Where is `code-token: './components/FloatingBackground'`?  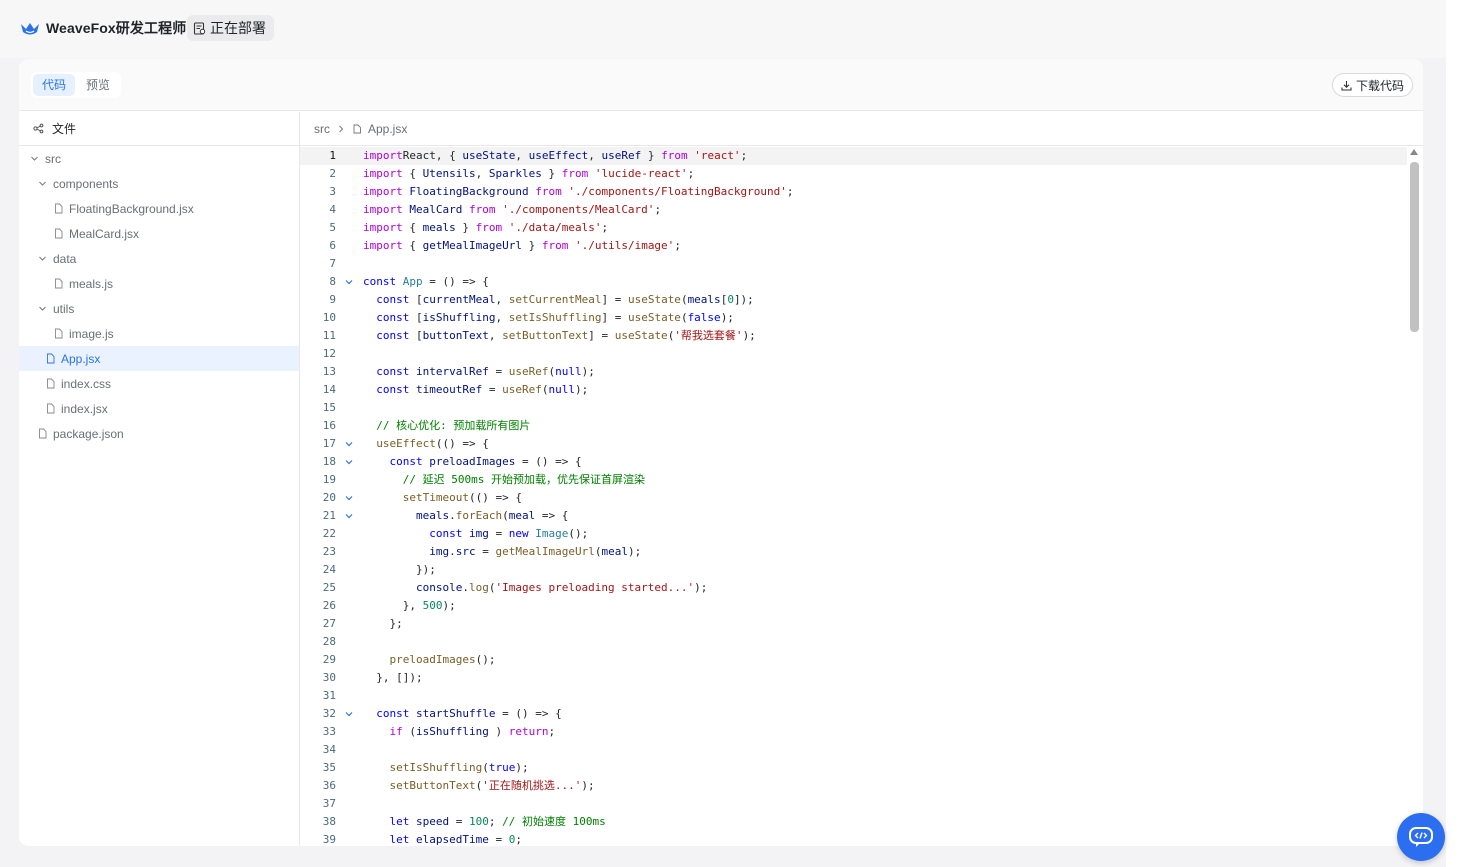
code-token: './components/FloatingBackground' is located at coordinates (674, 191).